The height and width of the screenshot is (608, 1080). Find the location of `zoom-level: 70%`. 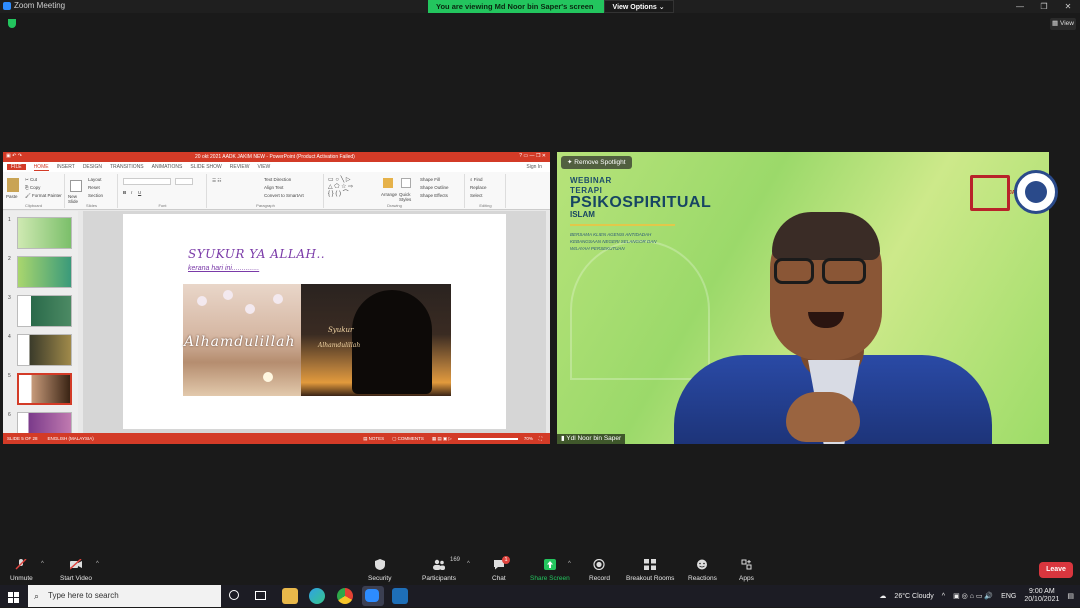

zoom-level: 70% is located at coordinates (528, 438).